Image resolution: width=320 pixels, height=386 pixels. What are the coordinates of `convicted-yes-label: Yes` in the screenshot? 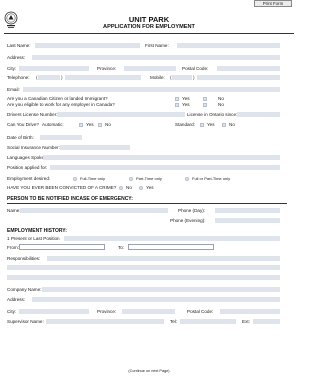 It's located at (150, 187).